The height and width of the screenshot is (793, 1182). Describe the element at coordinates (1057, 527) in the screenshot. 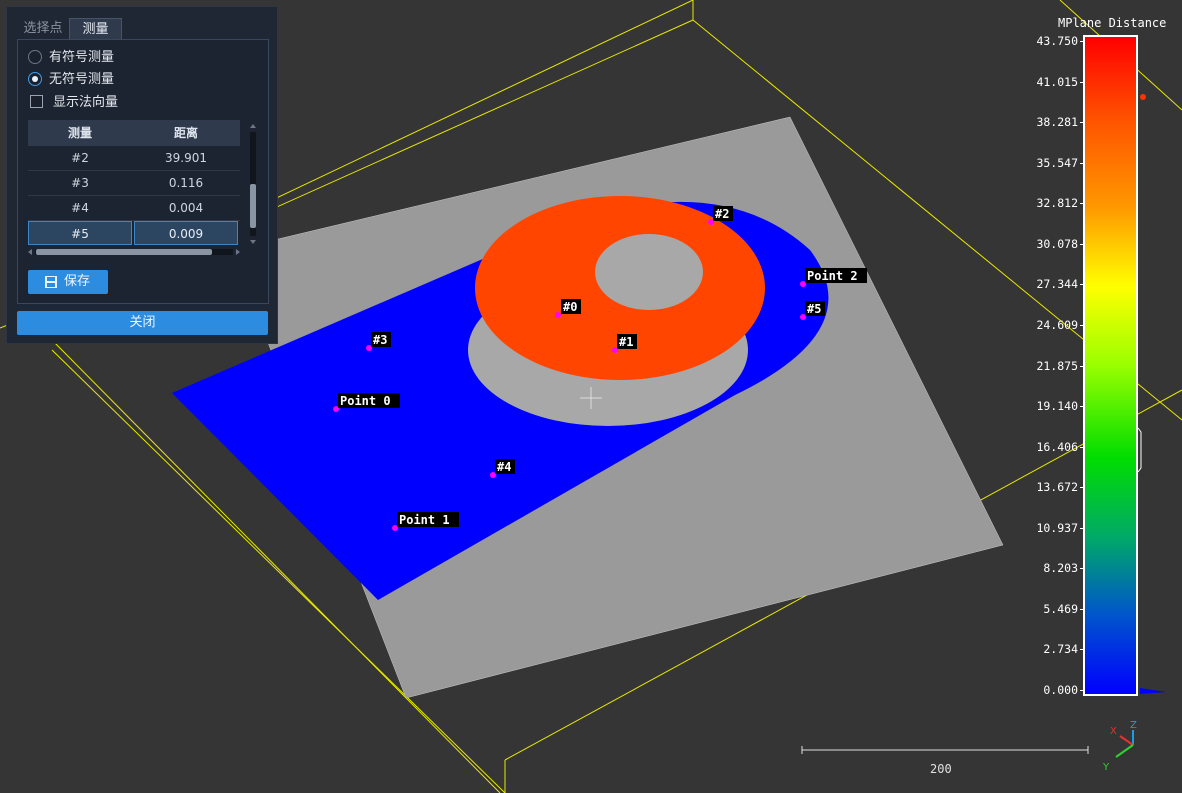

I see `colorbar-tick-label: 10.937` at that location.